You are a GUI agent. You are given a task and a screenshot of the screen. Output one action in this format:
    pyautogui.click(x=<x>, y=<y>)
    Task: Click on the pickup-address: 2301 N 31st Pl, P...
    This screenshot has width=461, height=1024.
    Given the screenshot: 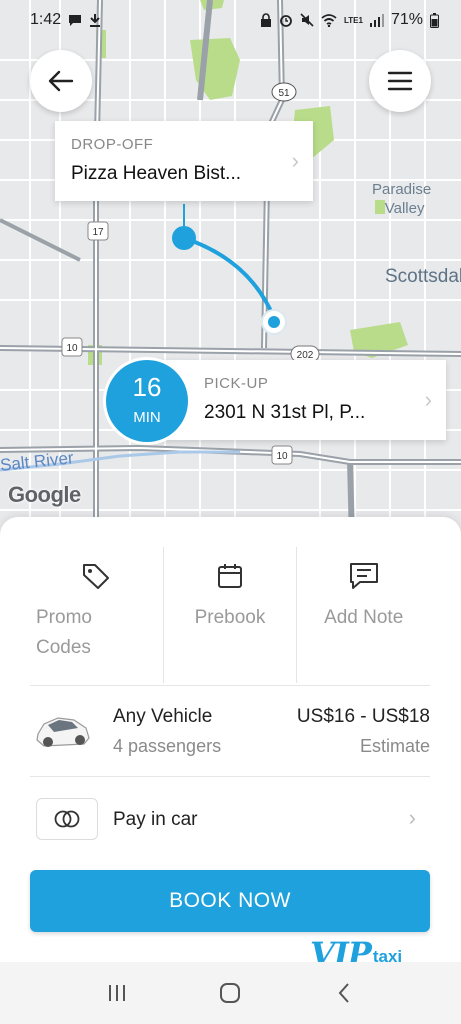 What is the action you would take?
    pyautogui.click(x=285, y=412)
    